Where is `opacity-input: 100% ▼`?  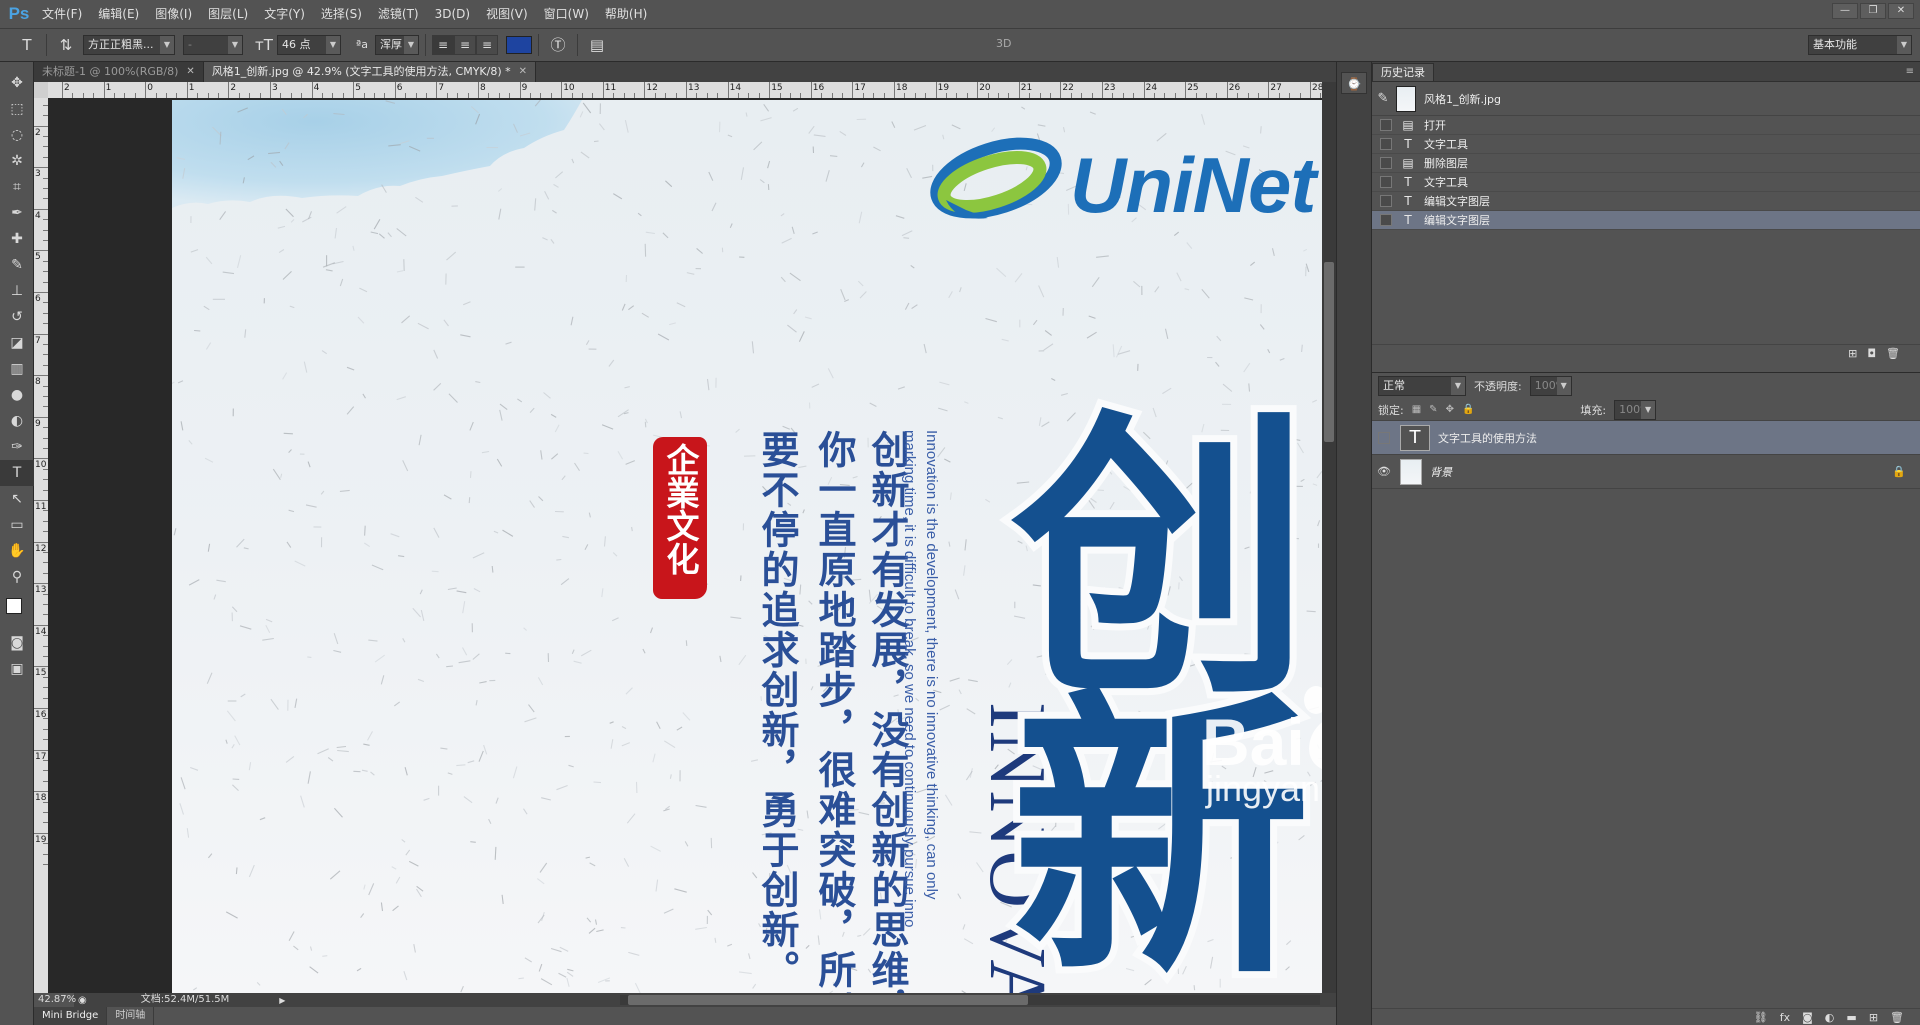 opacity-input: 100% ▼ is located at coordinates (1550, 386).